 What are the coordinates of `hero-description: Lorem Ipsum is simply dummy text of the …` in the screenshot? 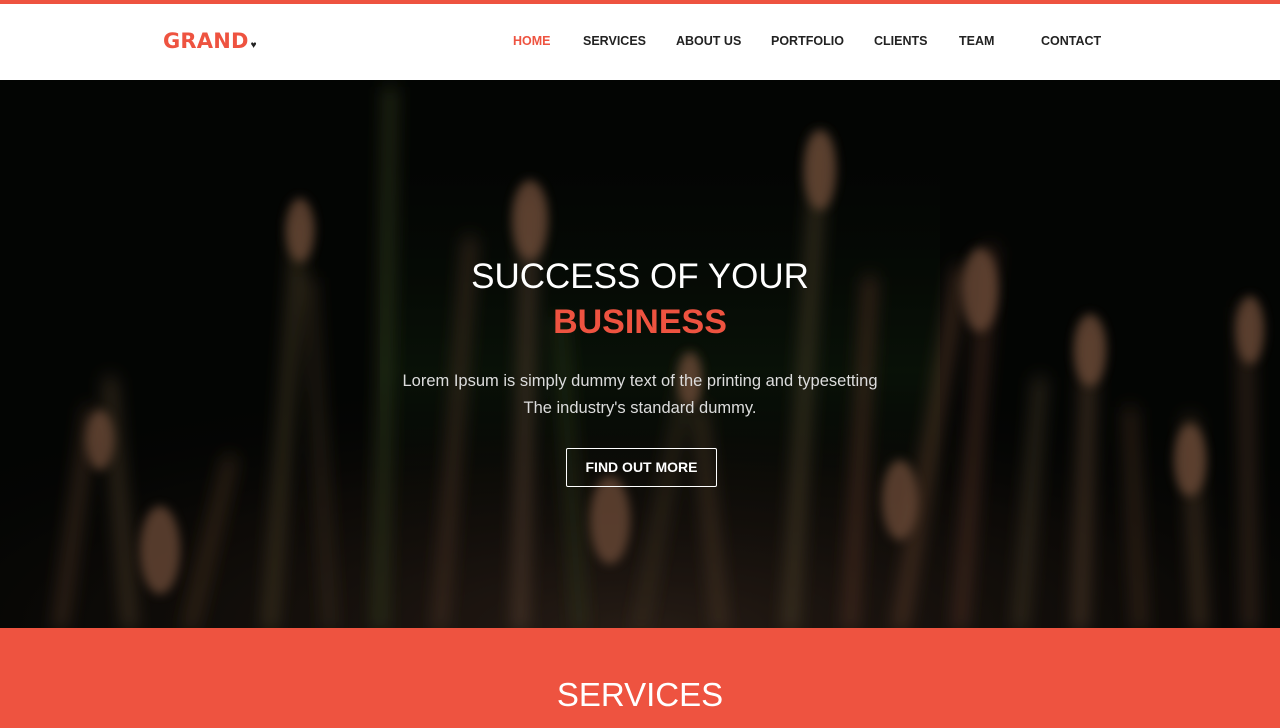 It's located at (640, 395).